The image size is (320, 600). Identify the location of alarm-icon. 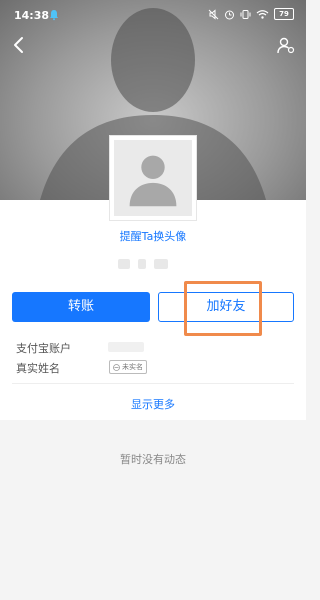
(229, 14).